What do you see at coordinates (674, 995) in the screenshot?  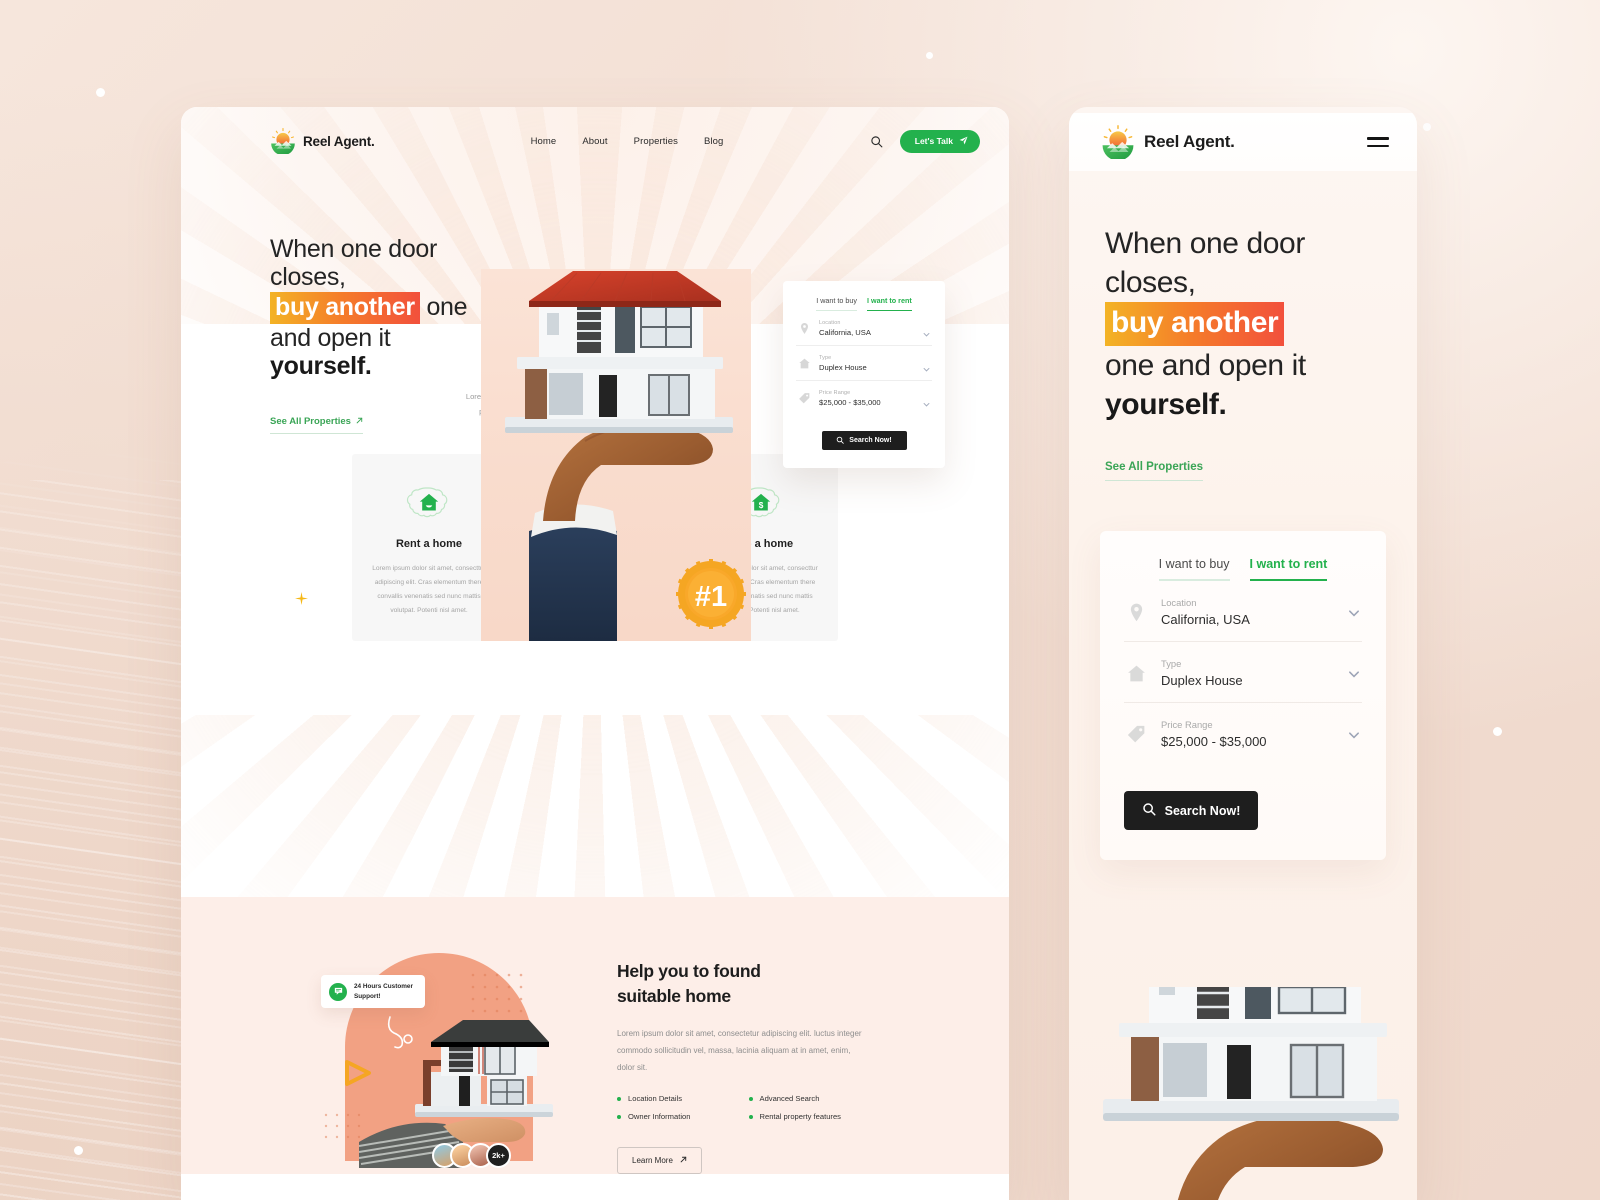 I see `help-title-line2: suitable home` at bounding box center [674, 995].